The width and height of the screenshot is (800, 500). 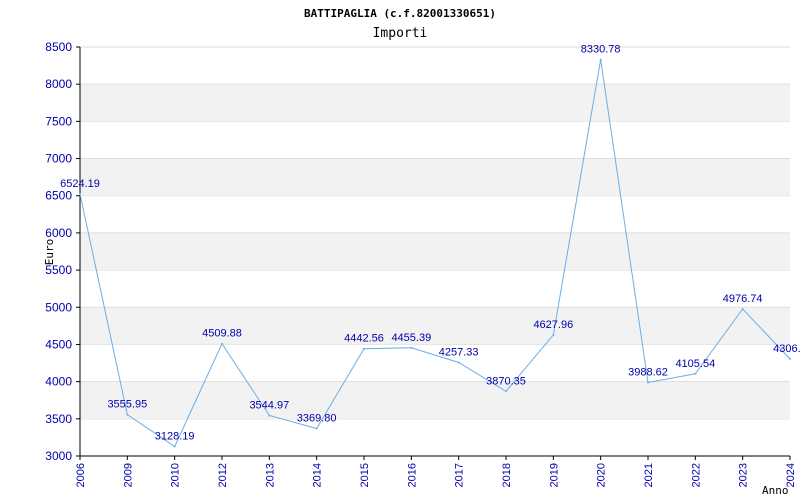 I want to click on data-label: 3988.62, so click(x=648, y=372).